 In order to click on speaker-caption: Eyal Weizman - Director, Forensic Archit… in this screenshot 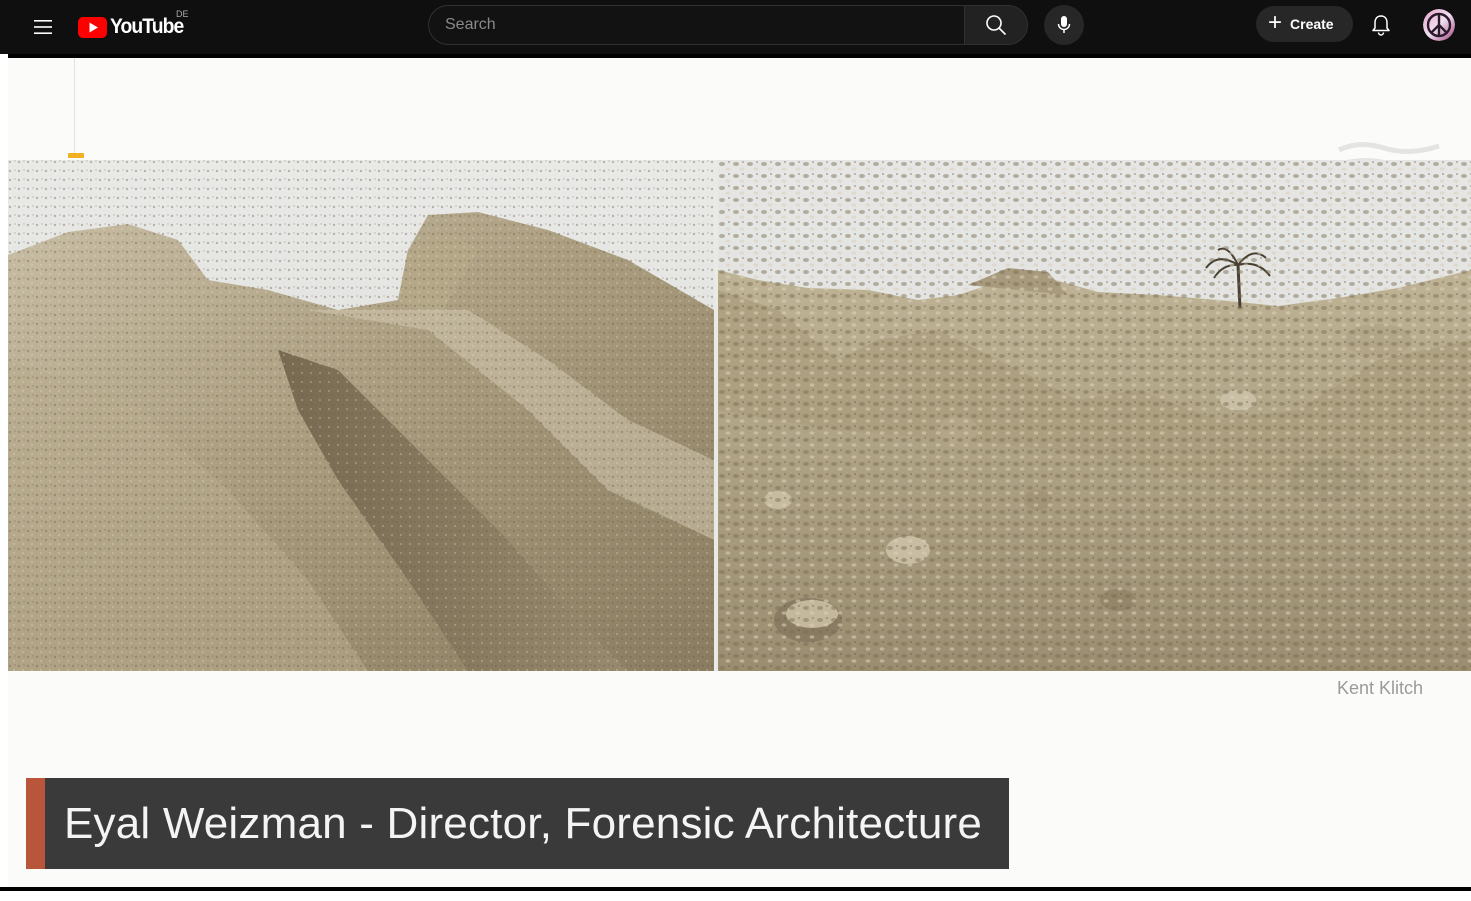, I will do `click(523, 823)`.